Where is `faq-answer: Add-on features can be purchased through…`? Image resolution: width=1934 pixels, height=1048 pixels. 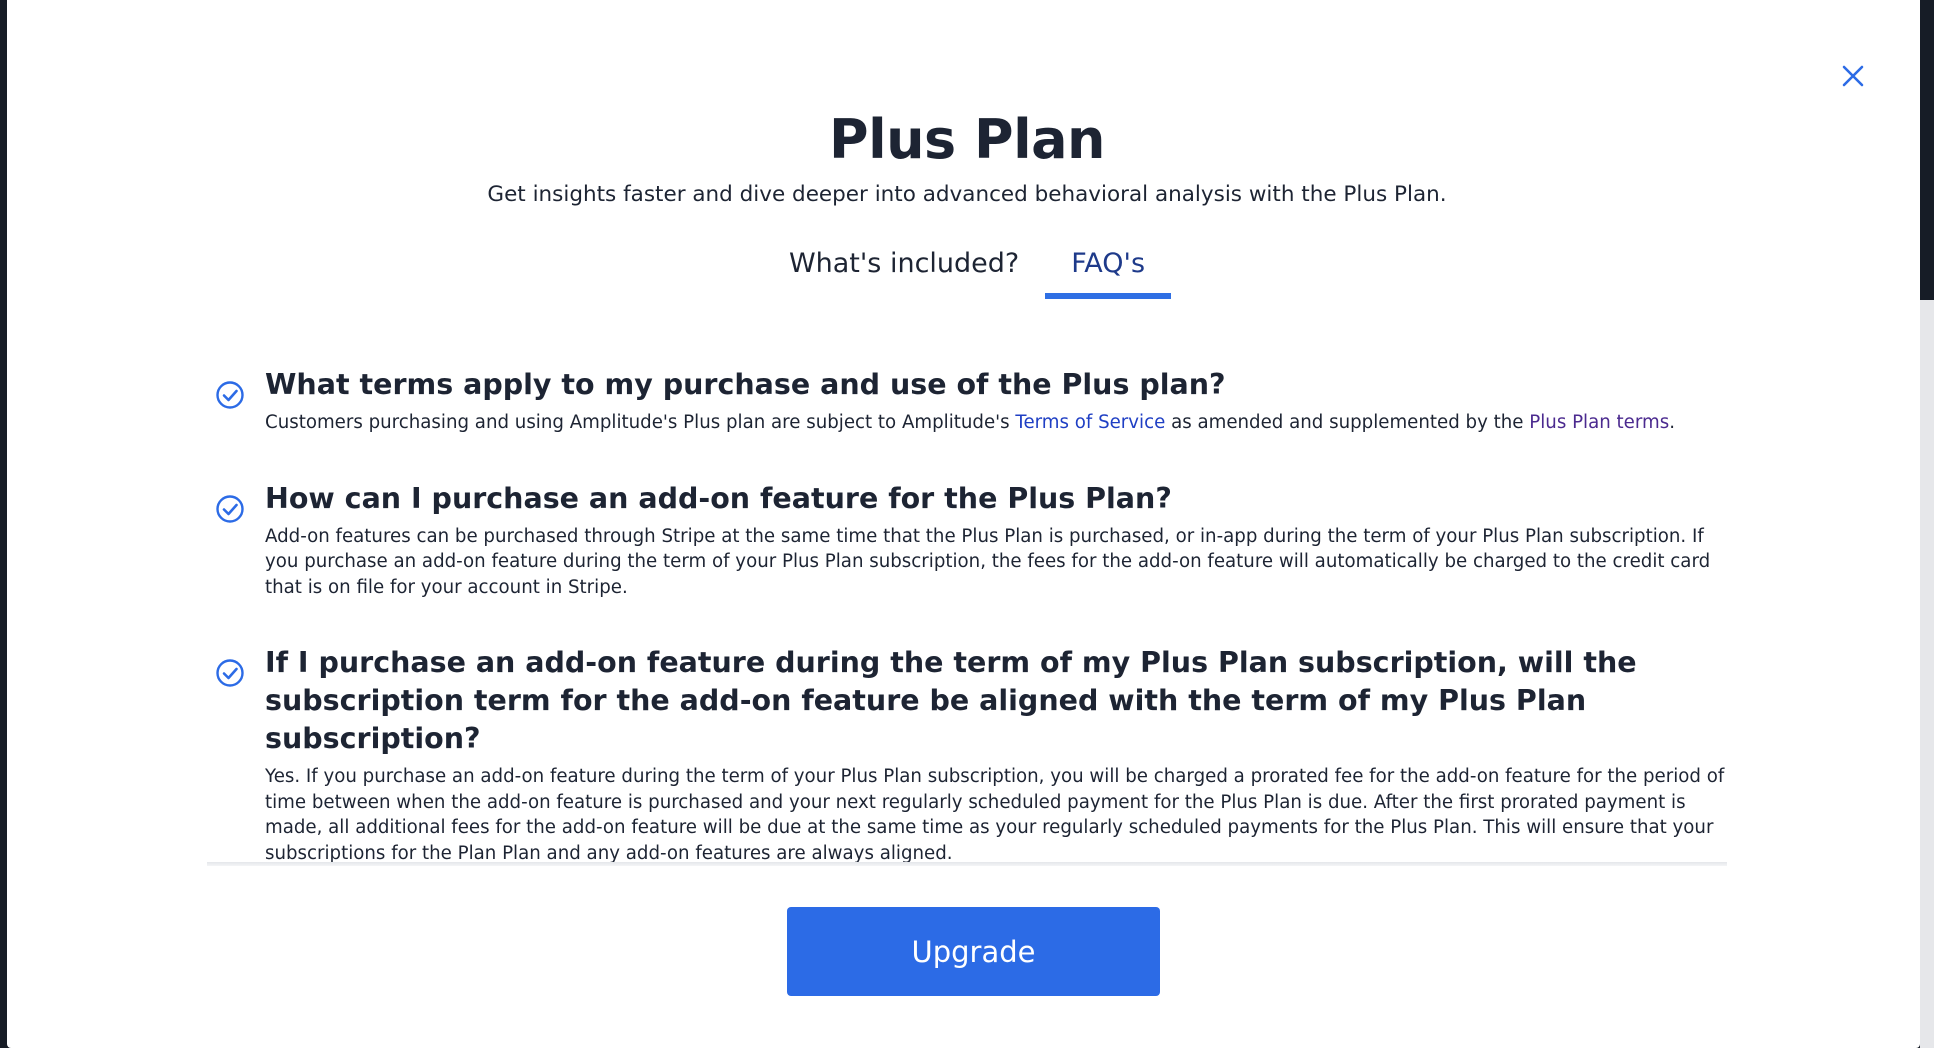 faq-answer: Add-on features can be purchased through… is located at coordinates (988, 561).